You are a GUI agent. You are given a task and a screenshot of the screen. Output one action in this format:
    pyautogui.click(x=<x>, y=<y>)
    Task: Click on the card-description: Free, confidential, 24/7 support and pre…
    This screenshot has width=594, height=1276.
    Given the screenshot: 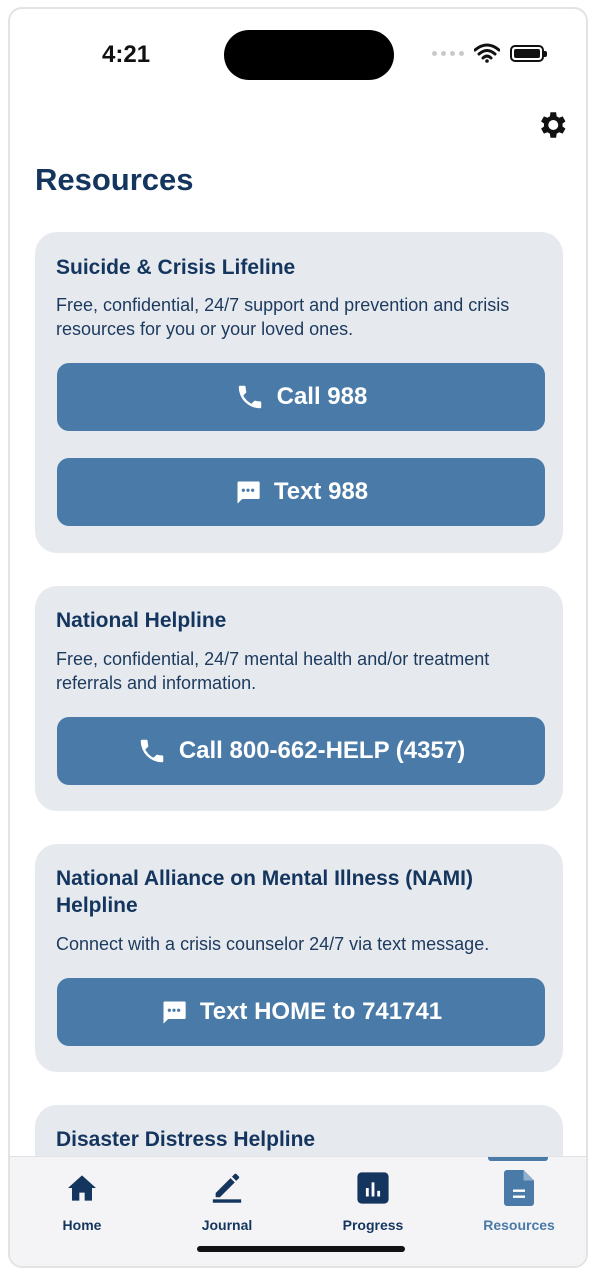 What is the action you would take?
    pyautogui.click(x=283, y=317)
    